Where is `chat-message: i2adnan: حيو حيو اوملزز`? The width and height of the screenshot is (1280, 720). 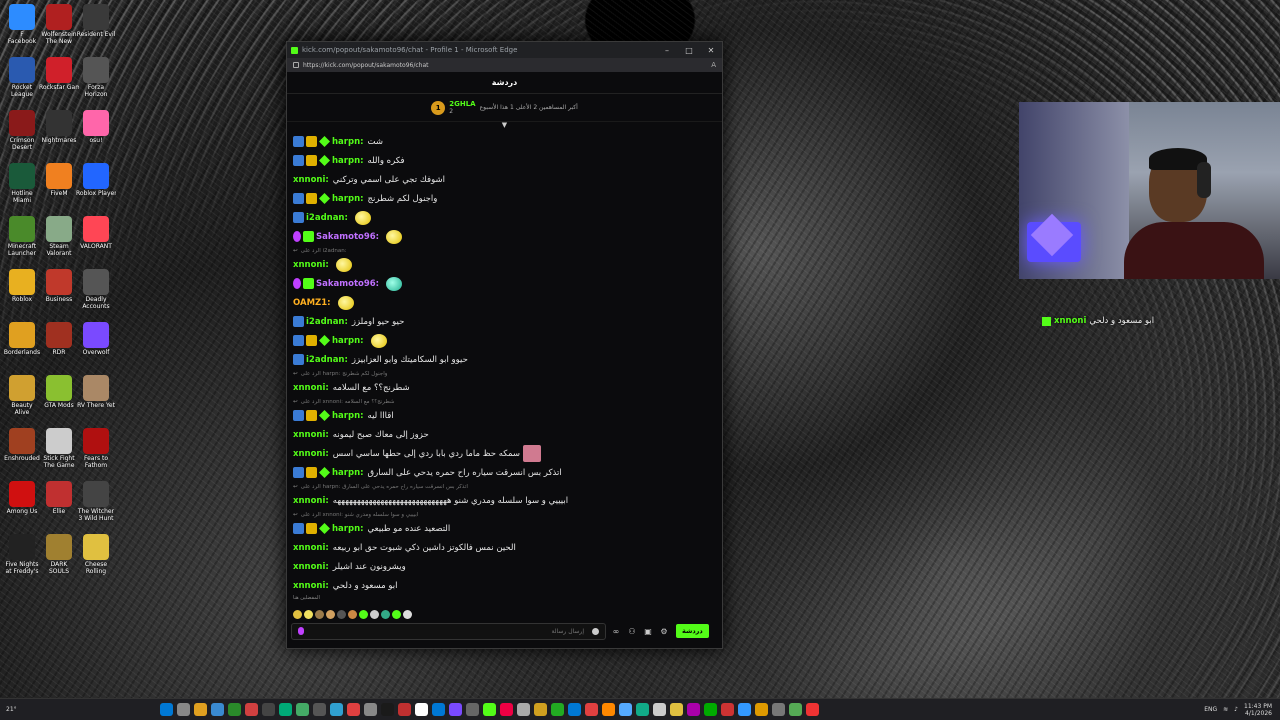
chat-message: i2adnan: حيو حيو اوملزز is located at coordinates (504, 321).